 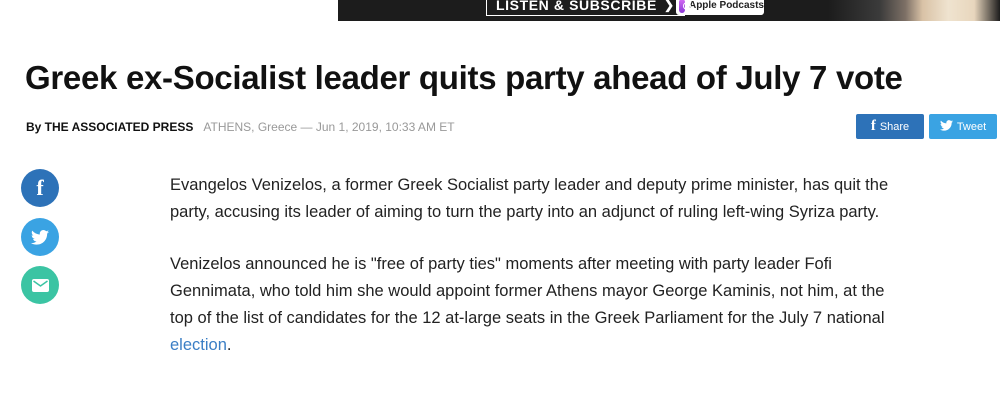 I want to click on banner-photo, so click(x=914, y=10).